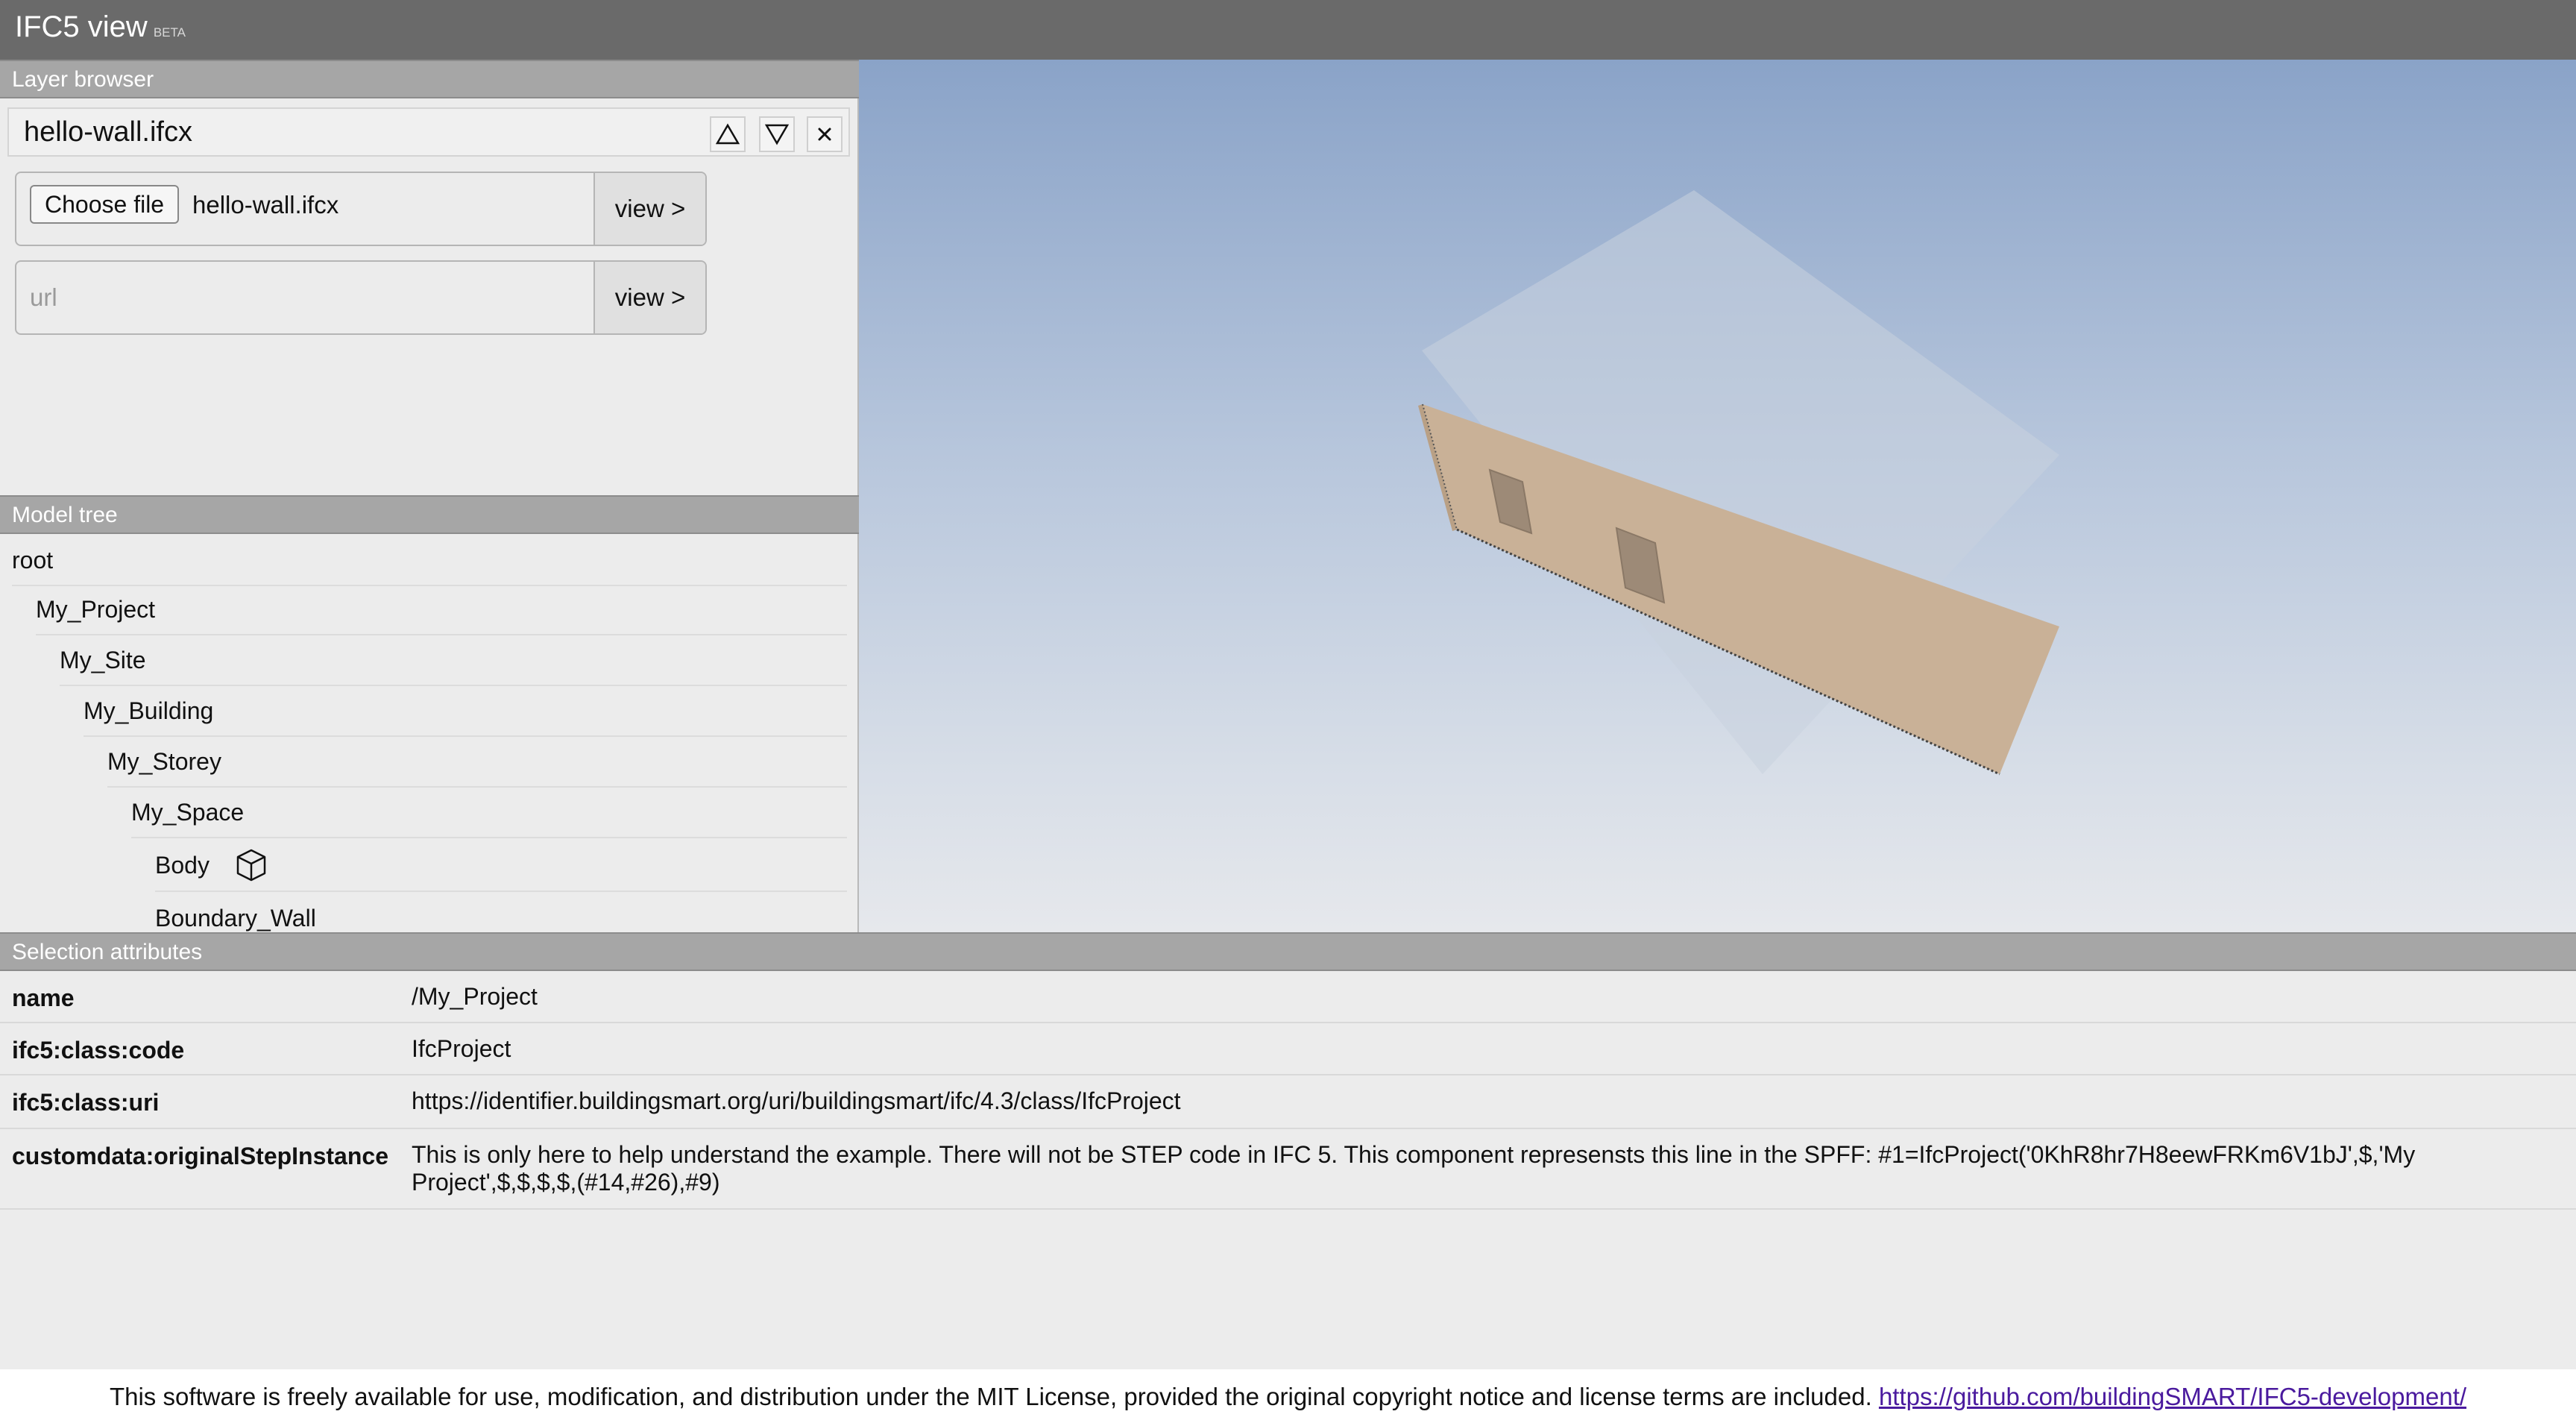  Describe the element at coordinates (649, 209) in the screenshot. I see `view-file-button: view >` at that location.